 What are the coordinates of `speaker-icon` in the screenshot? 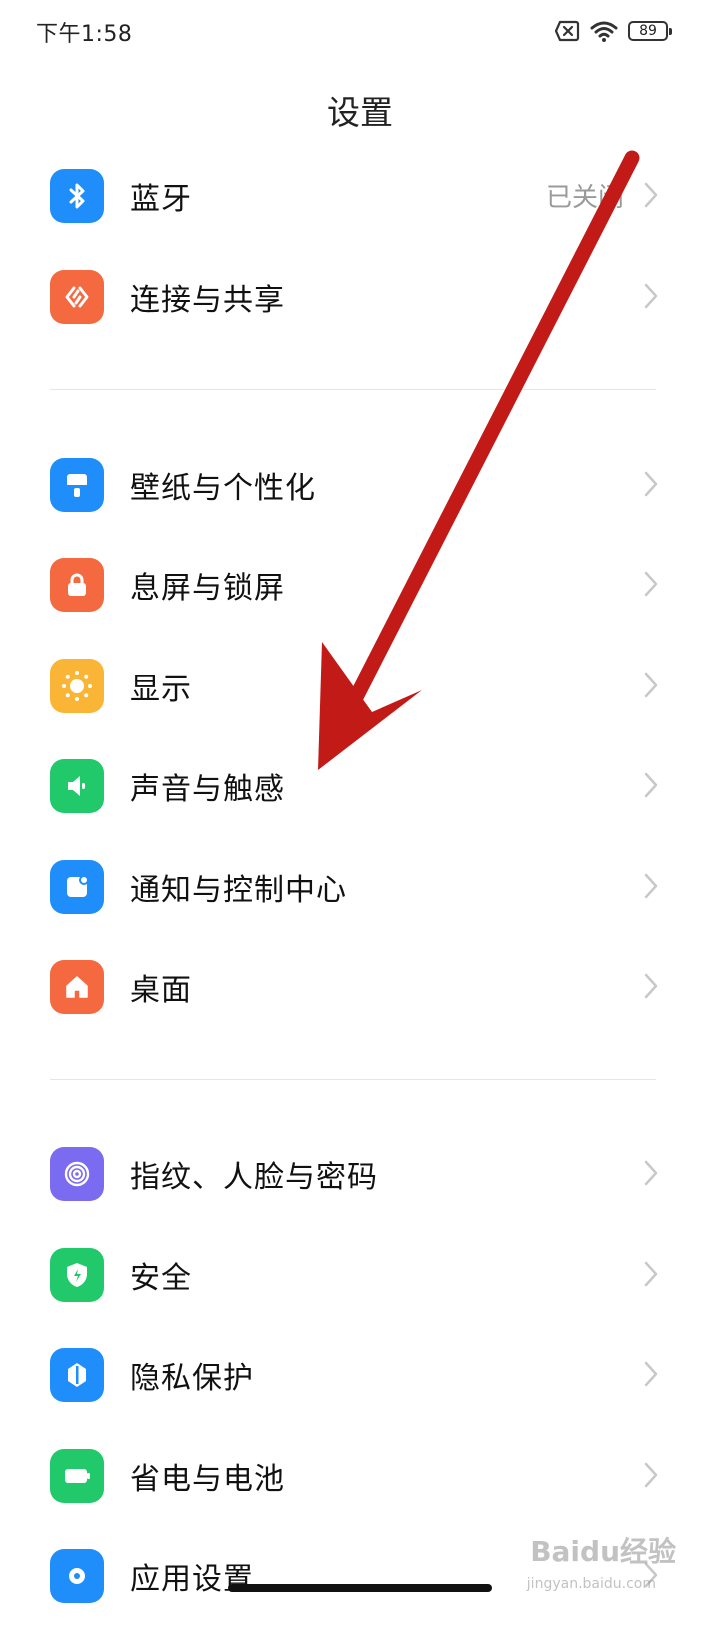 It's located at (77, 786).